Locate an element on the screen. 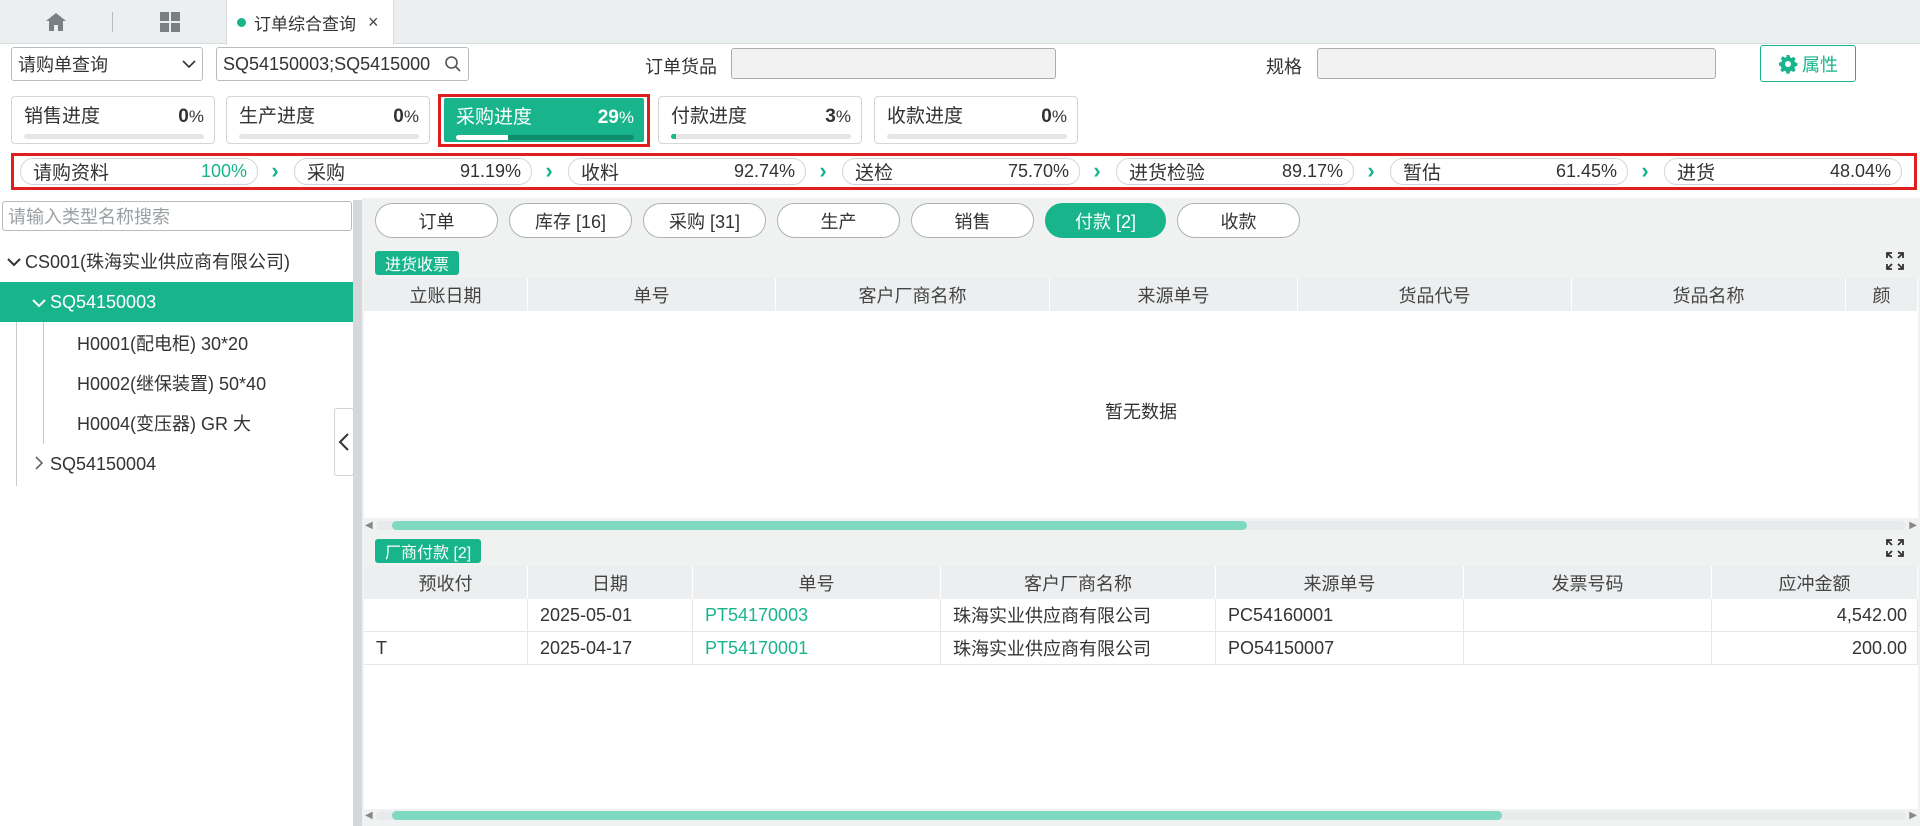 Image resolution: width=1920 pixels, height=826 pixels. chevron-left-icon is located at coordinates (344, 442).